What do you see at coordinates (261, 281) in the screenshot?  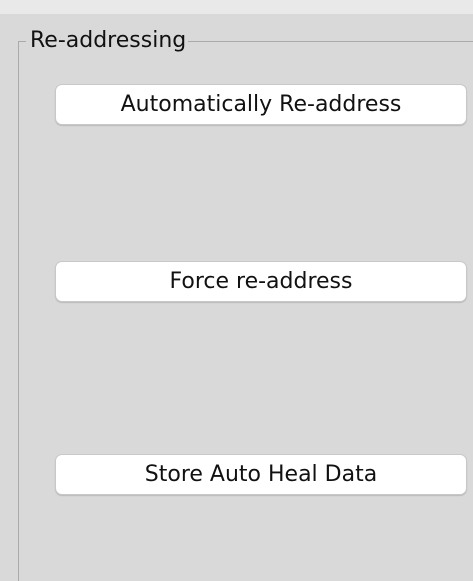 I see `force-readdress-button: Force re-address` at bounding box center [261, 281].